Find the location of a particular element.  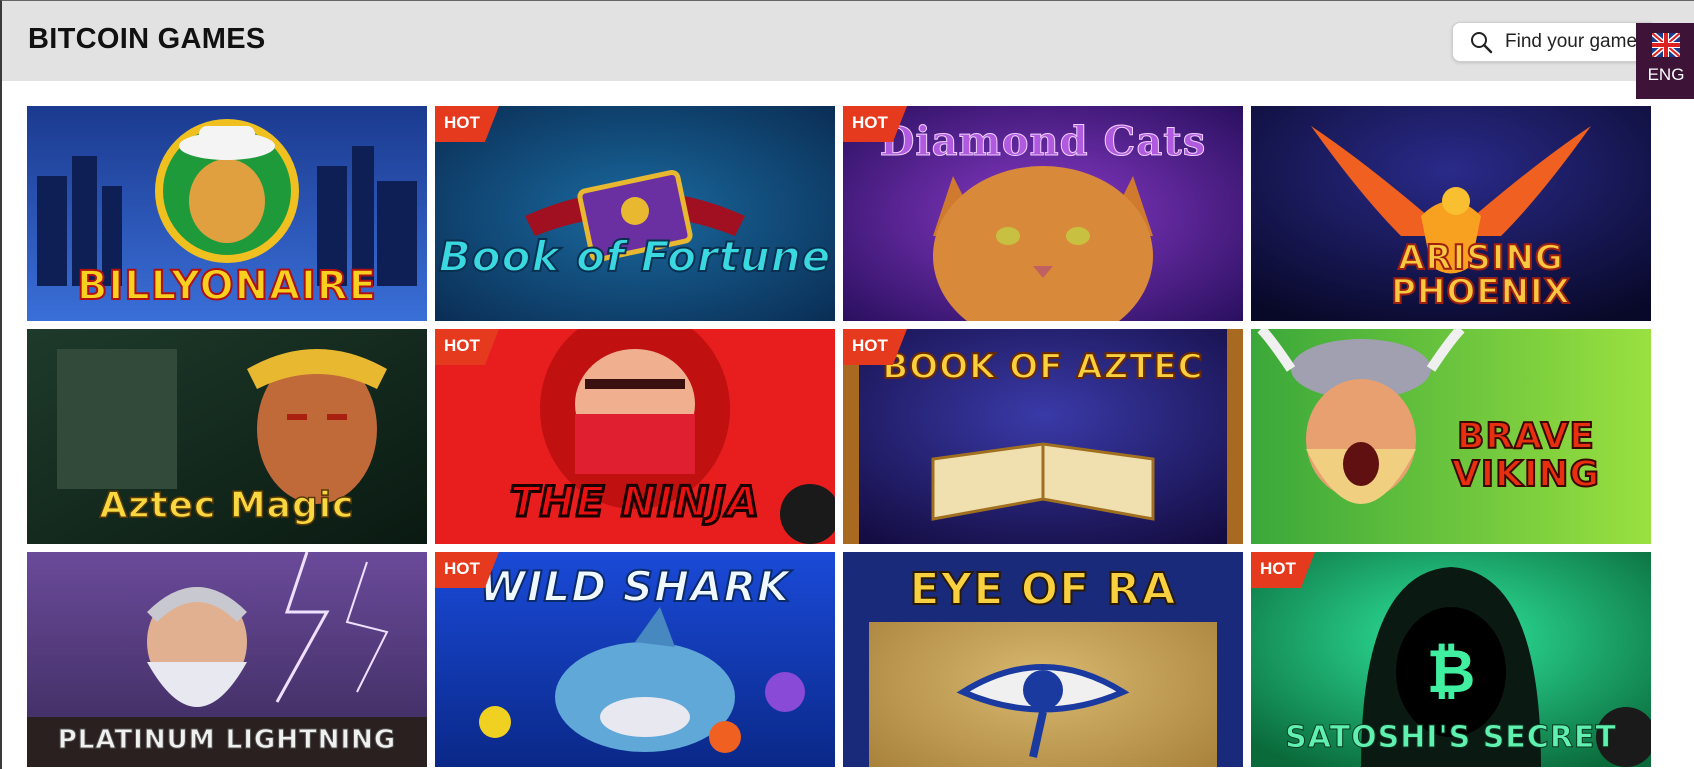

page-title: BITCOIN GAMES is located at coordinates (147, 39).